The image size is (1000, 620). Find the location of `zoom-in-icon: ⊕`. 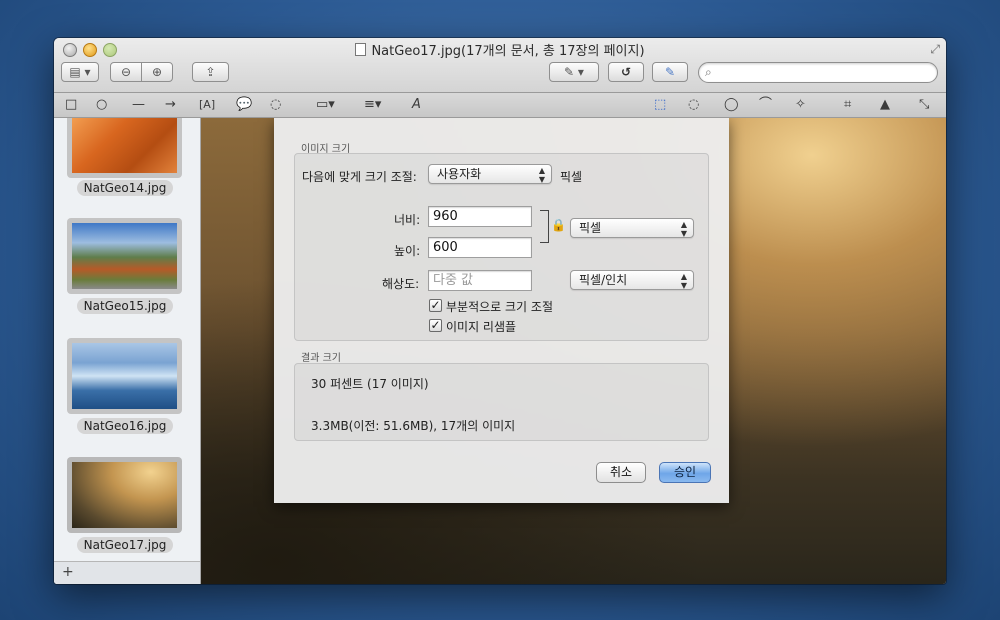

zoom-in-icon: ⊕ is located at coordinates (157, 72).